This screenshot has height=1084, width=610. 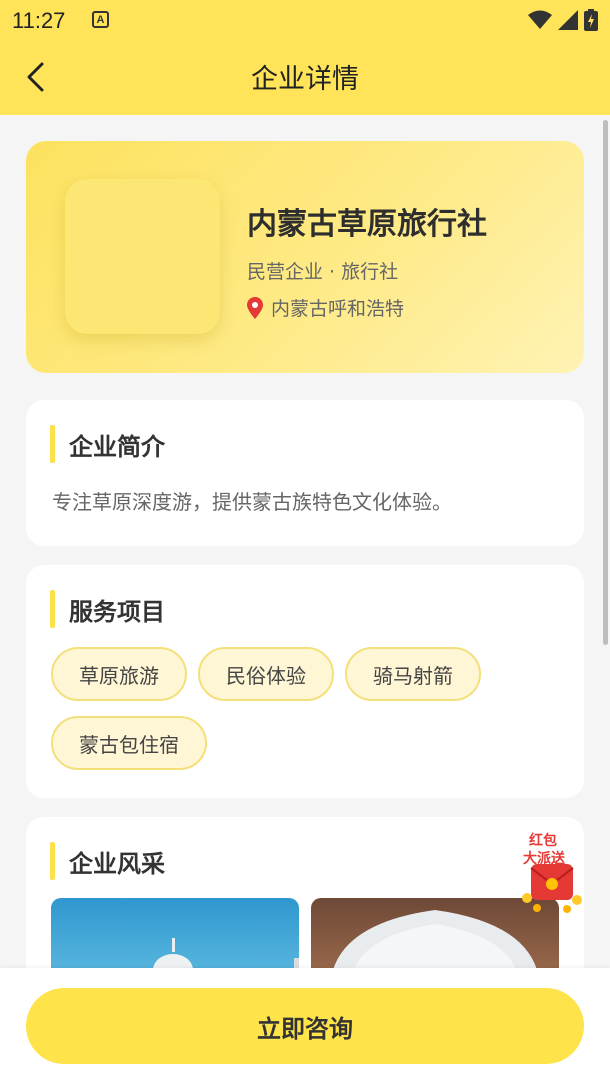 What do you see at coordinates (225, 958) in the screenshot?
I see `dome-illustration` at bounding box center [225, 958].